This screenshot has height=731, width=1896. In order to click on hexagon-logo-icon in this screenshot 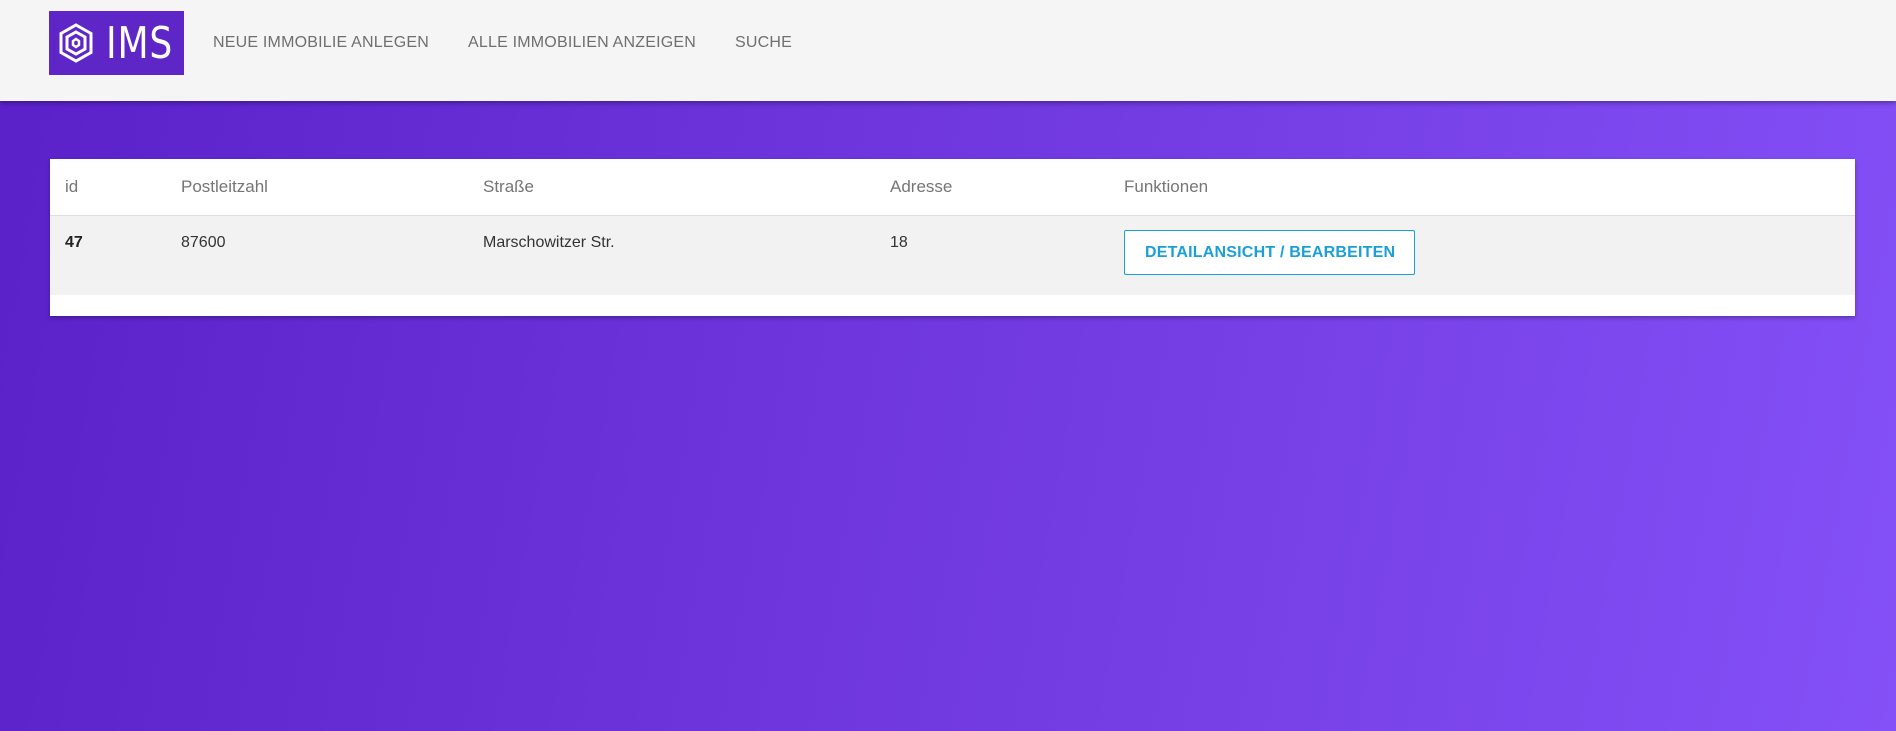, I will do `click(75, 43)`.